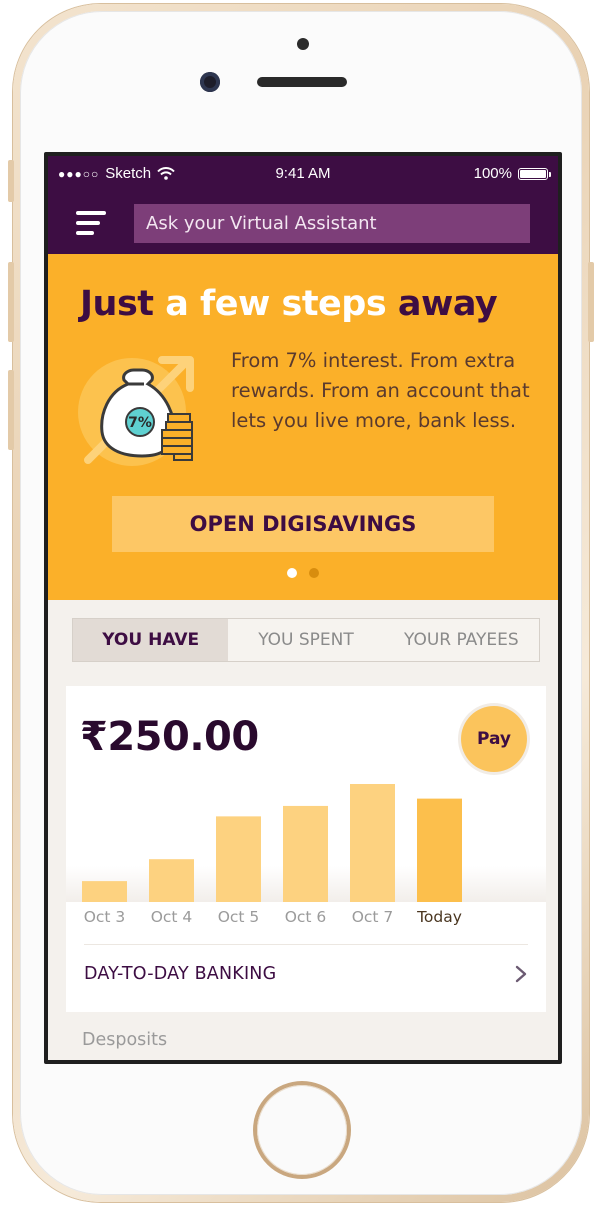  Describe the element at coordinates (492, 173) in the screenshot. I see `battery-percent: 100%` at that location.